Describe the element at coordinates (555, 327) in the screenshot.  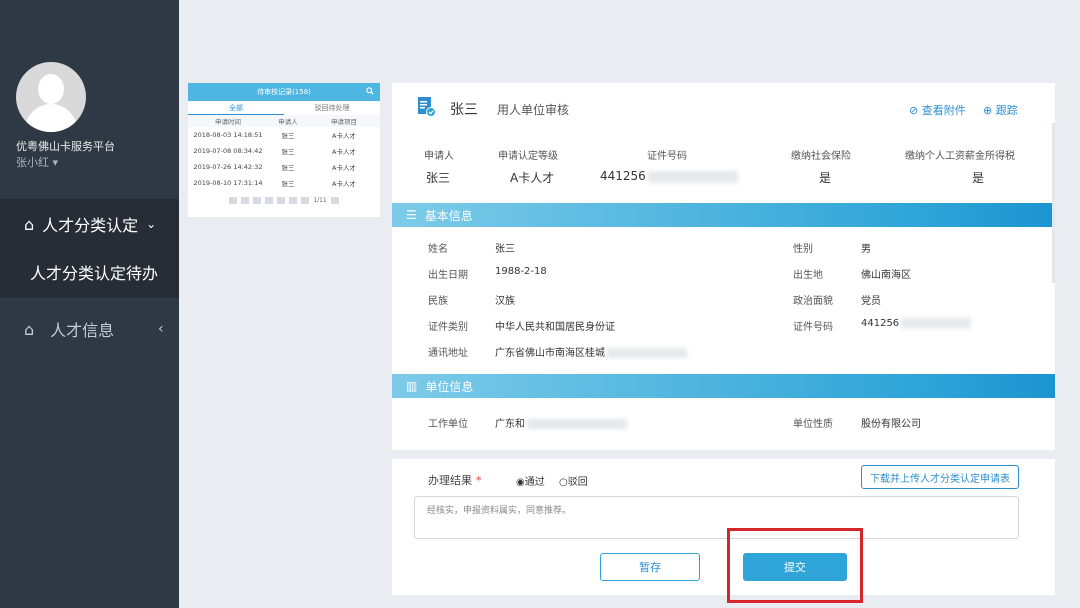
I see `field-id-type: 中华人民共和国居民身份证` at that location.